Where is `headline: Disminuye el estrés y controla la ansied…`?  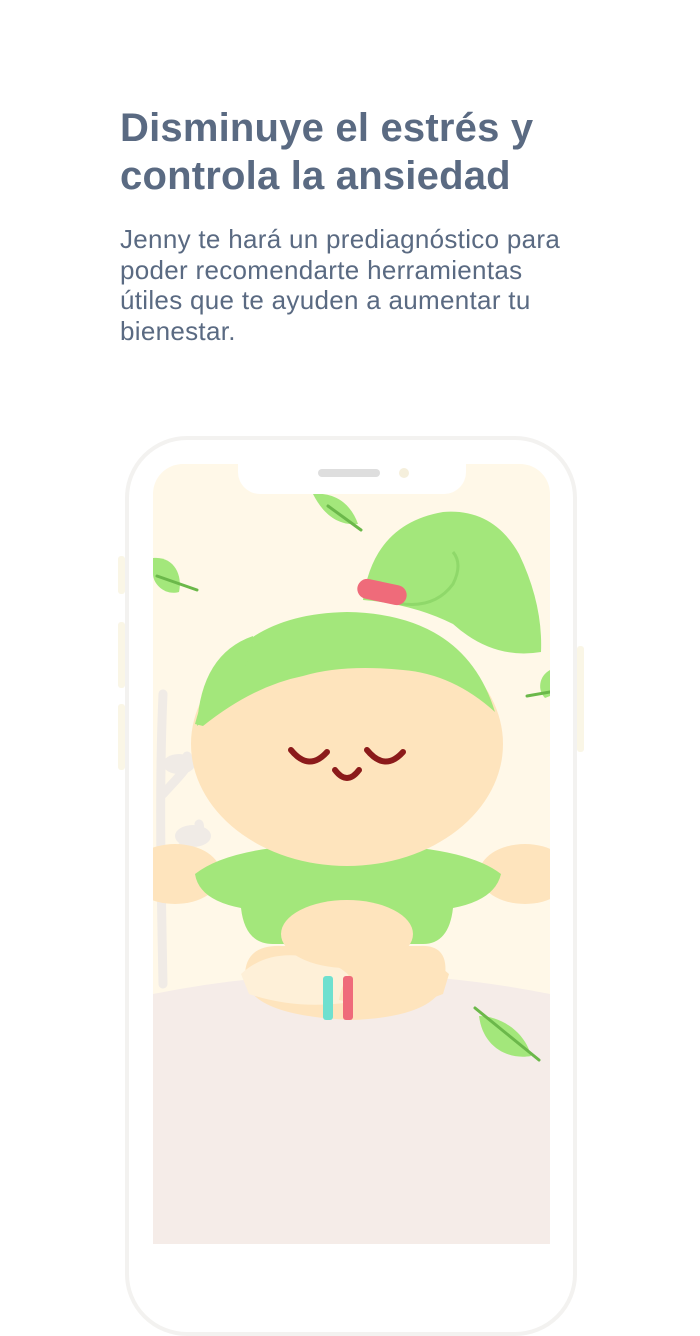 headline: Disminuye el estrés y controla la ansied… is located at coordinates (327, 152).